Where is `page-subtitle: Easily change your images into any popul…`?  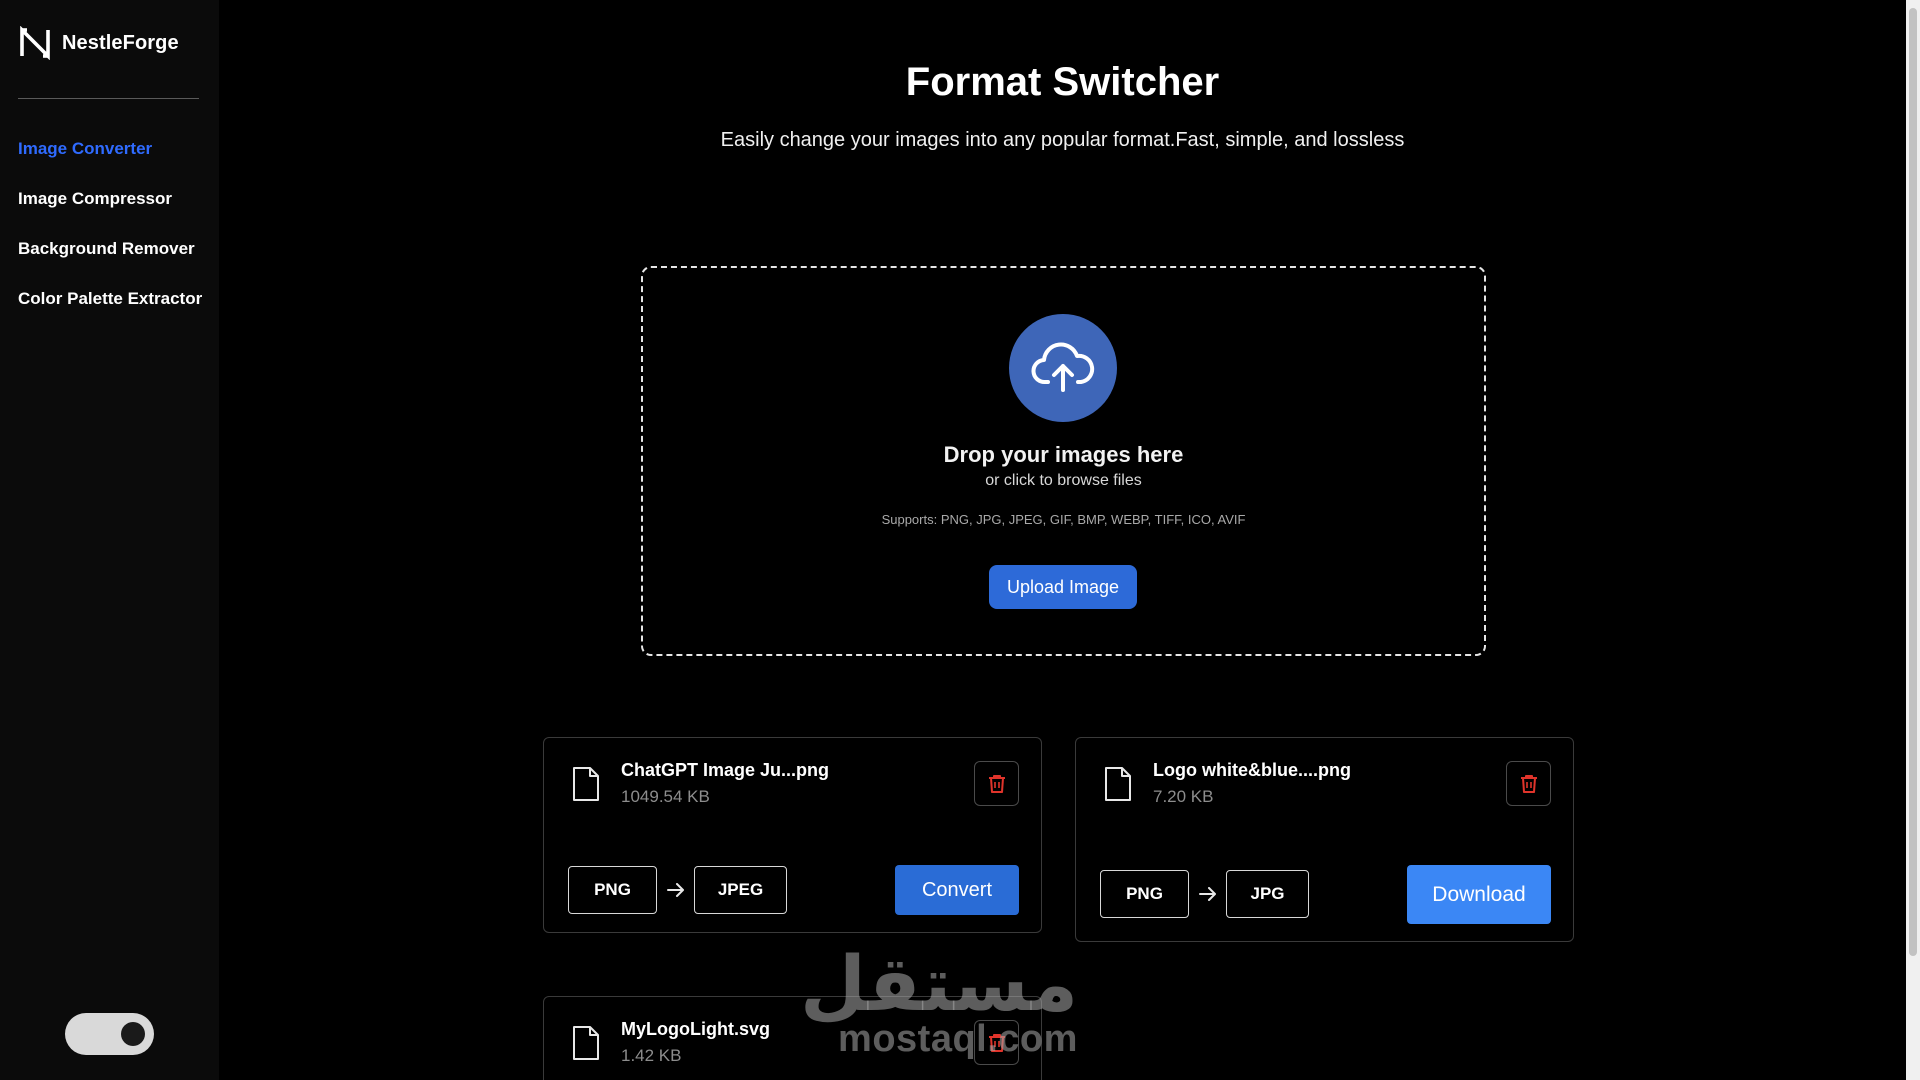
page-subtitle: Easily change your images into any popul… is located at coordinates (1062, 140).